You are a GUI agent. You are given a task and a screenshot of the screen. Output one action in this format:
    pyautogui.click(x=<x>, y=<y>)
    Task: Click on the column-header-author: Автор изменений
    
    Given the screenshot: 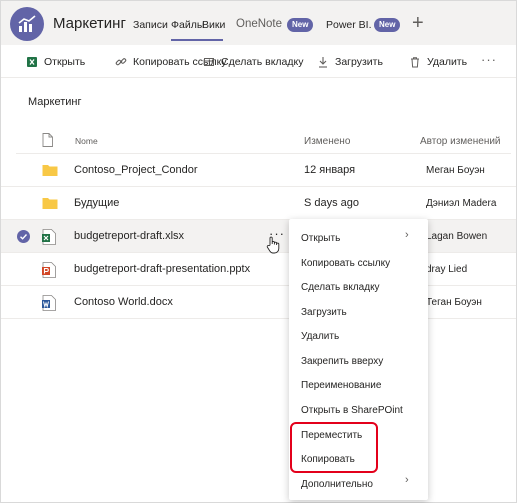 What is the action you would take?
    pyautogui.click(x=460, y=141)
    